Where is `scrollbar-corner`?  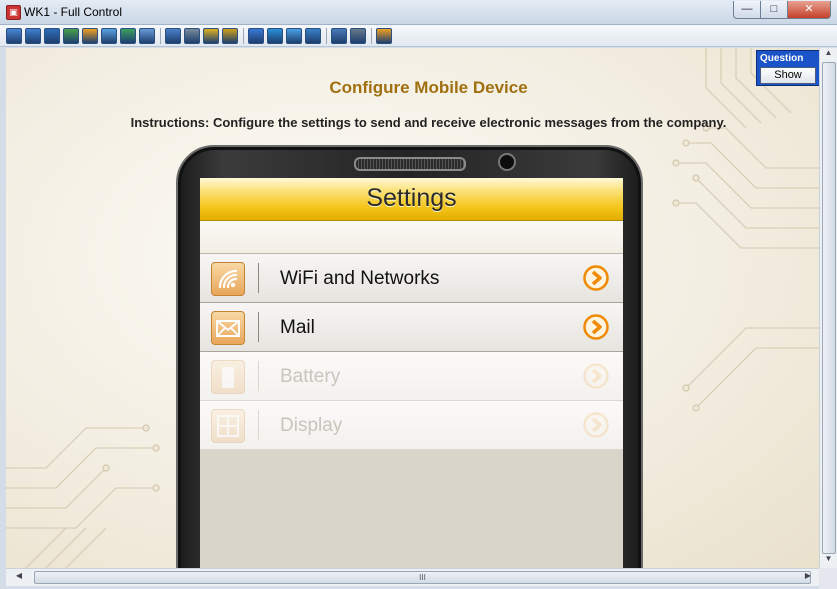 scrollbar-corner is located at coordinates (828, 578).